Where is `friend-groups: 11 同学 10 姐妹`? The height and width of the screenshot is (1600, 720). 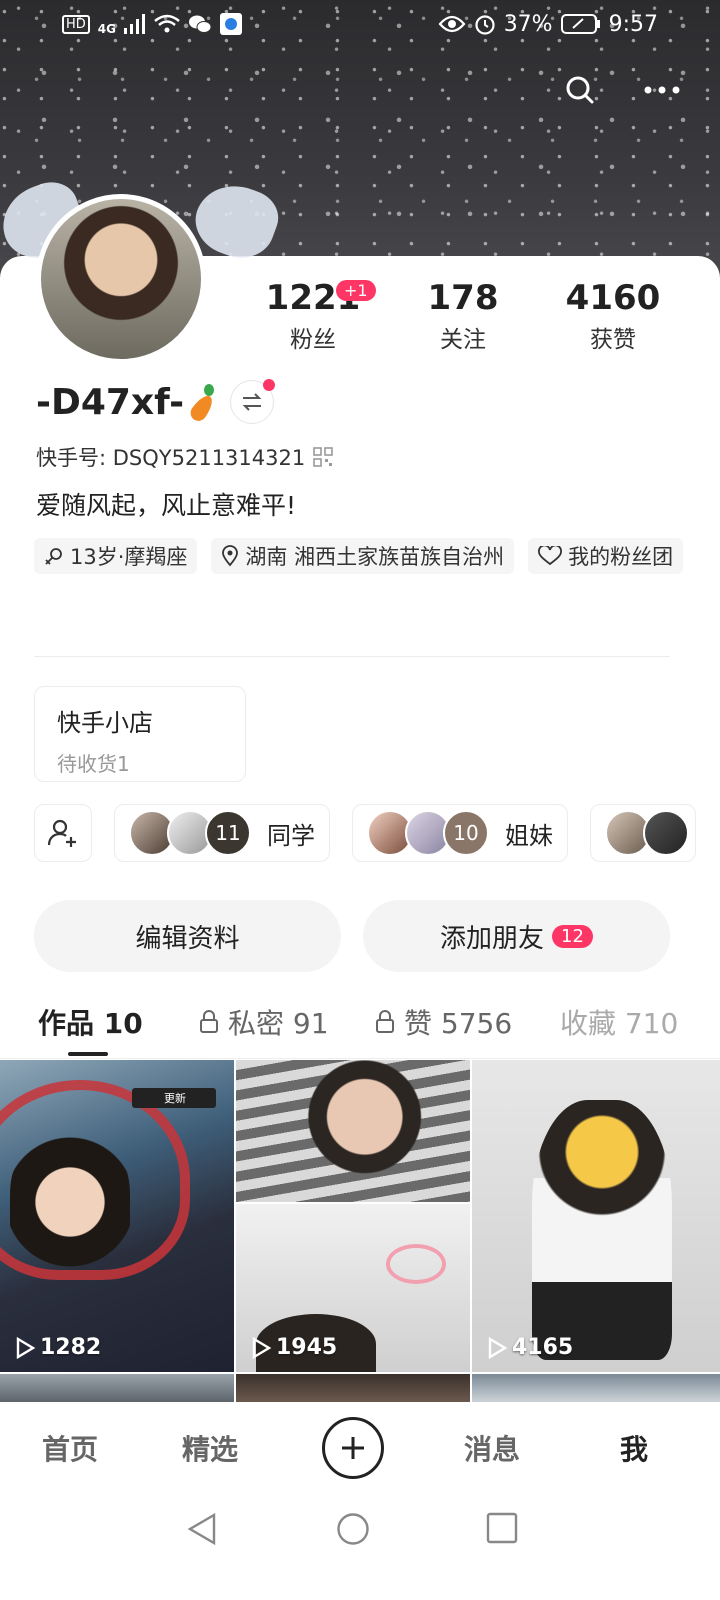 friend-groups: 11 同学 10 姐妹 is located at coordinates (377, 834).